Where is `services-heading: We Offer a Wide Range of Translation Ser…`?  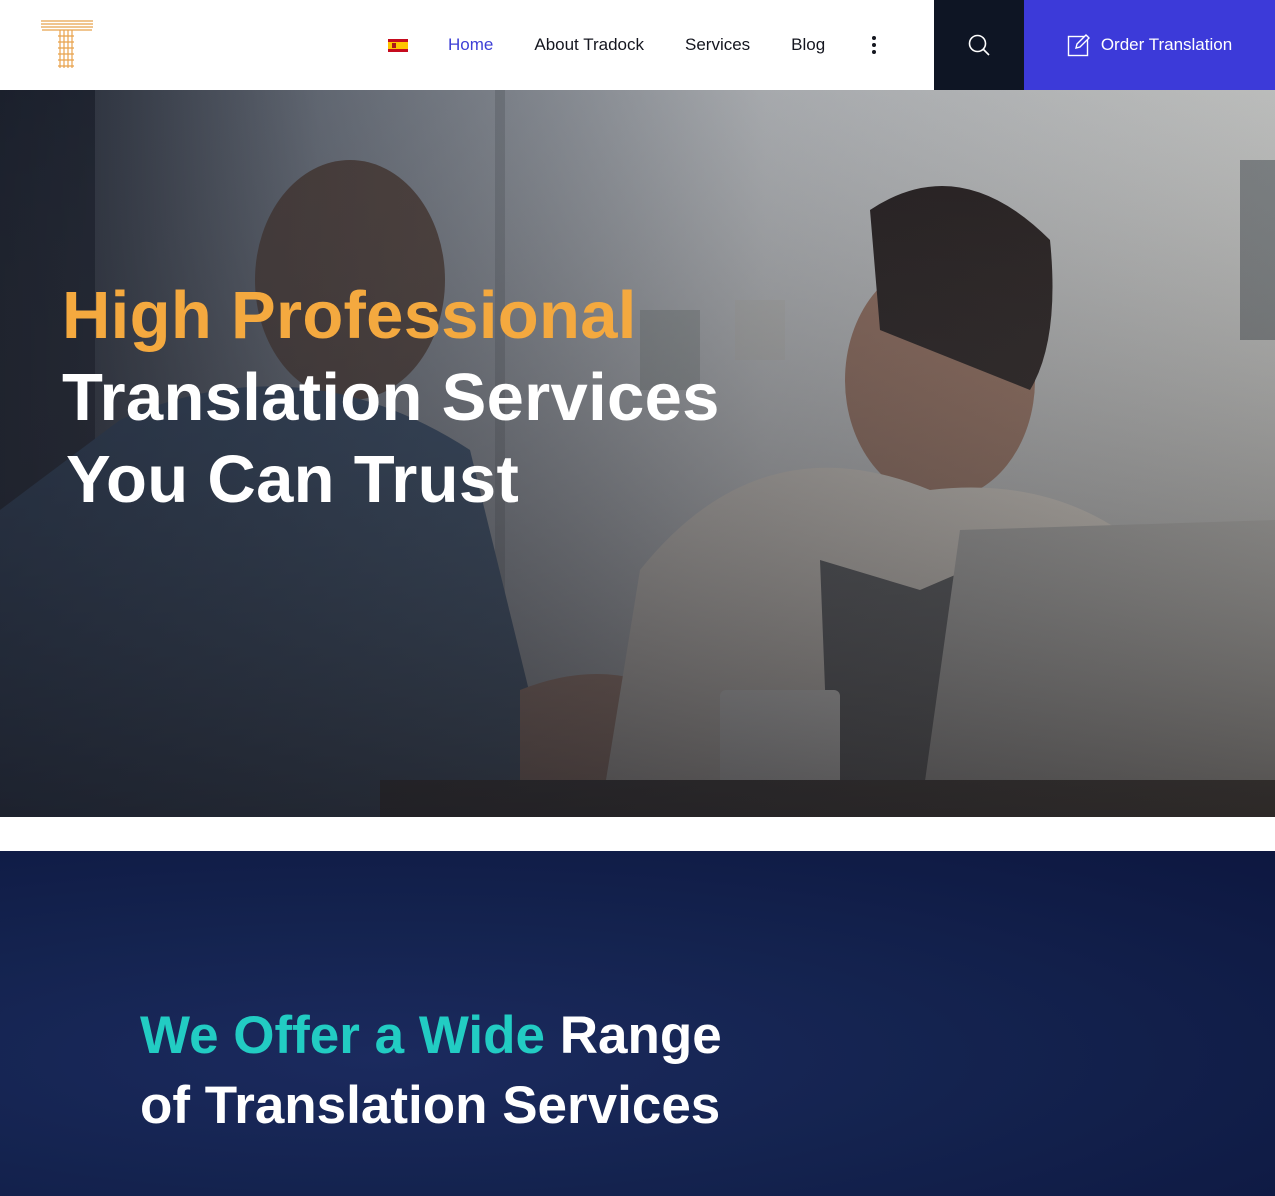
services-heading: We Offer a Wide Range of Translation Ser… is located at coordinates (431, 1071).